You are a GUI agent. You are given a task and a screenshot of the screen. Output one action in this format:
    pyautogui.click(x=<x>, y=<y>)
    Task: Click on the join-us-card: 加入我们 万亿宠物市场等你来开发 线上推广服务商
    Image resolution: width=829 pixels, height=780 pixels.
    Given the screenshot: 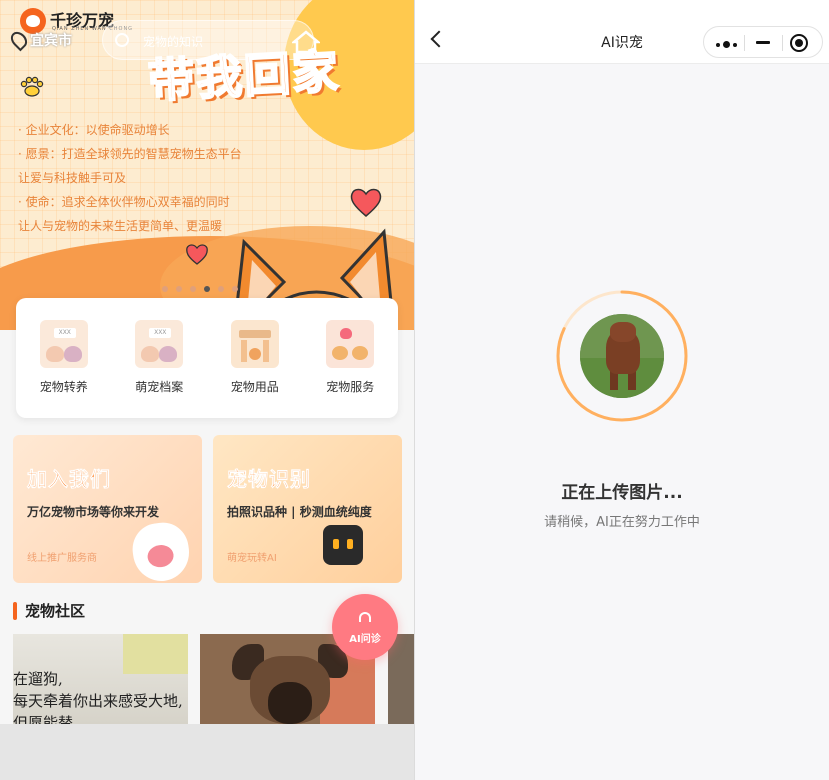 What is the action you would take?
    pyautogui.click(x=107, y=509)
    